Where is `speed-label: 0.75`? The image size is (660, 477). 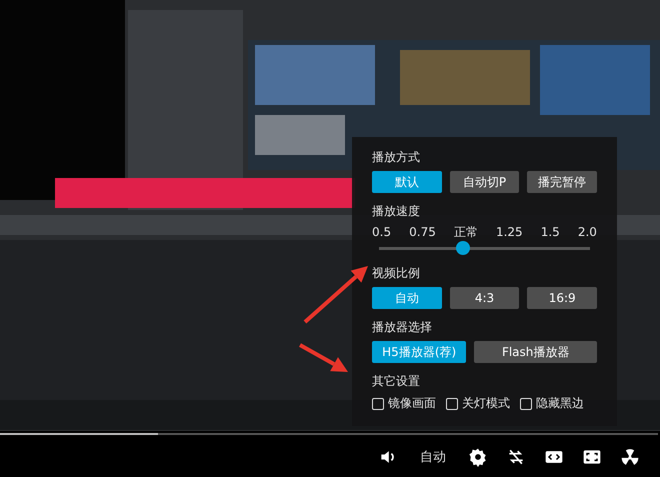
speed-label: 0.75 is located at coordinates (422, 232).